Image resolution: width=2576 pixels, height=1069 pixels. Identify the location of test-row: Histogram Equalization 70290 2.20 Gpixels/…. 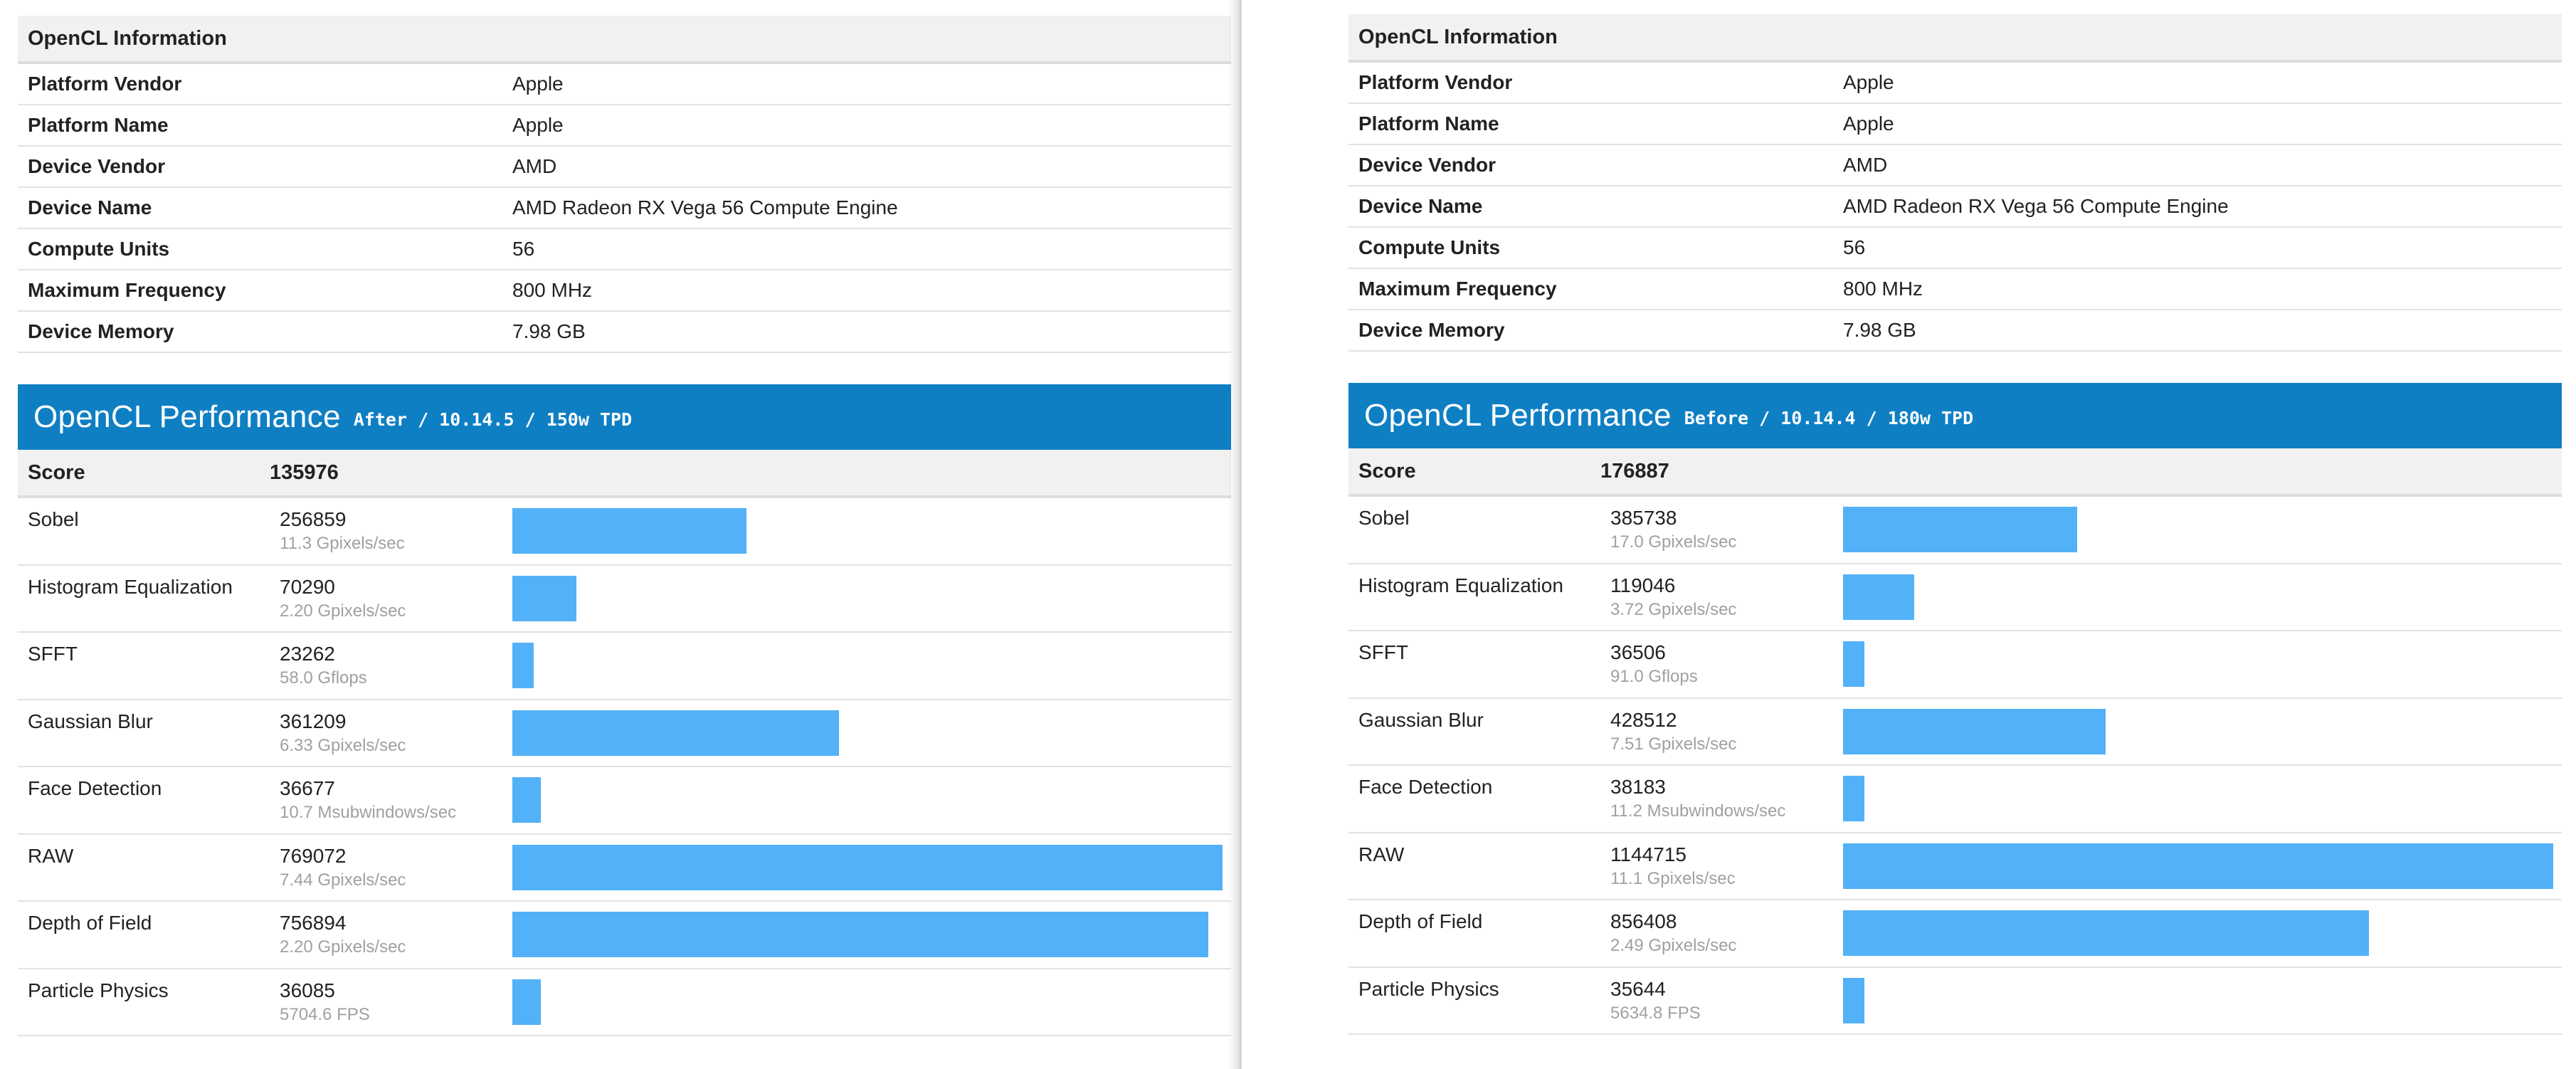
(624, 599).